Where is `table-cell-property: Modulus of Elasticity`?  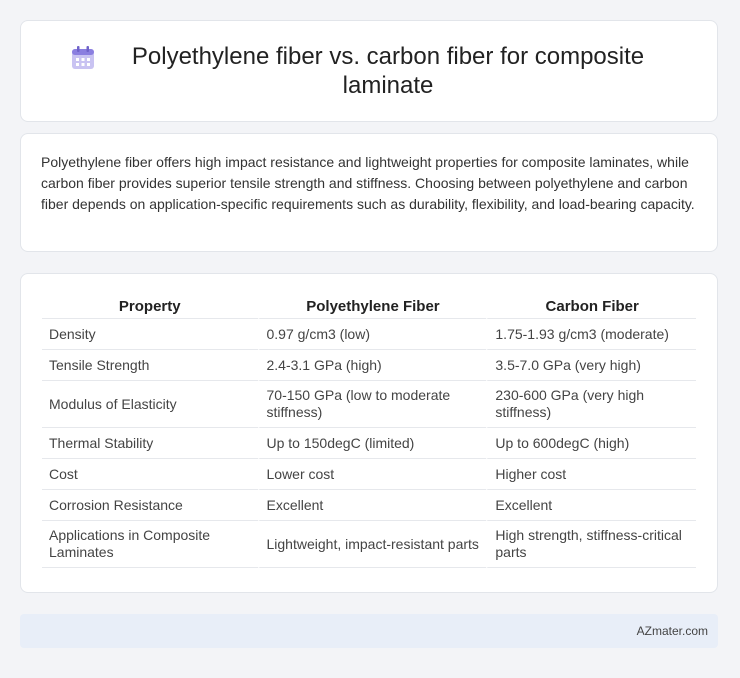 table-cell-property: Modulus of Elasticity is located at coordinates (150, 404).